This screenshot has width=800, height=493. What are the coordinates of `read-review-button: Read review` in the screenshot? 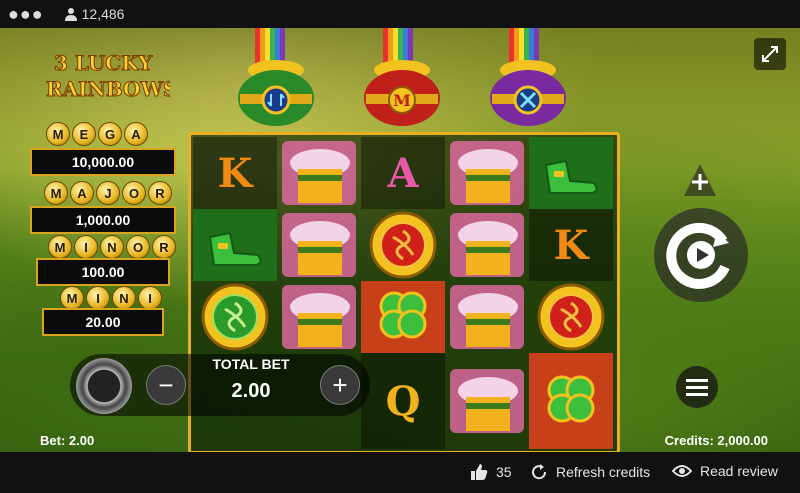 It's located at (725, 471).